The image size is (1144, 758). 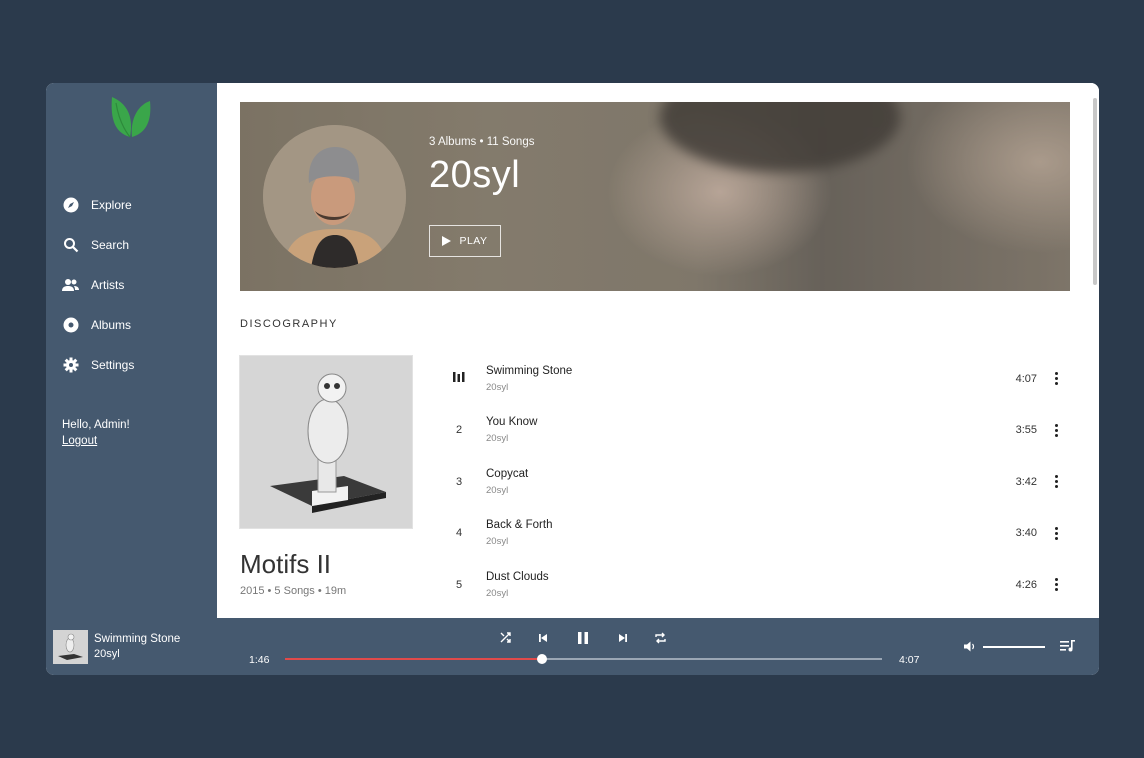 I want to click on artist-header: 3 Albums • 11 Songs 20syl, so click(x=481, y=166).